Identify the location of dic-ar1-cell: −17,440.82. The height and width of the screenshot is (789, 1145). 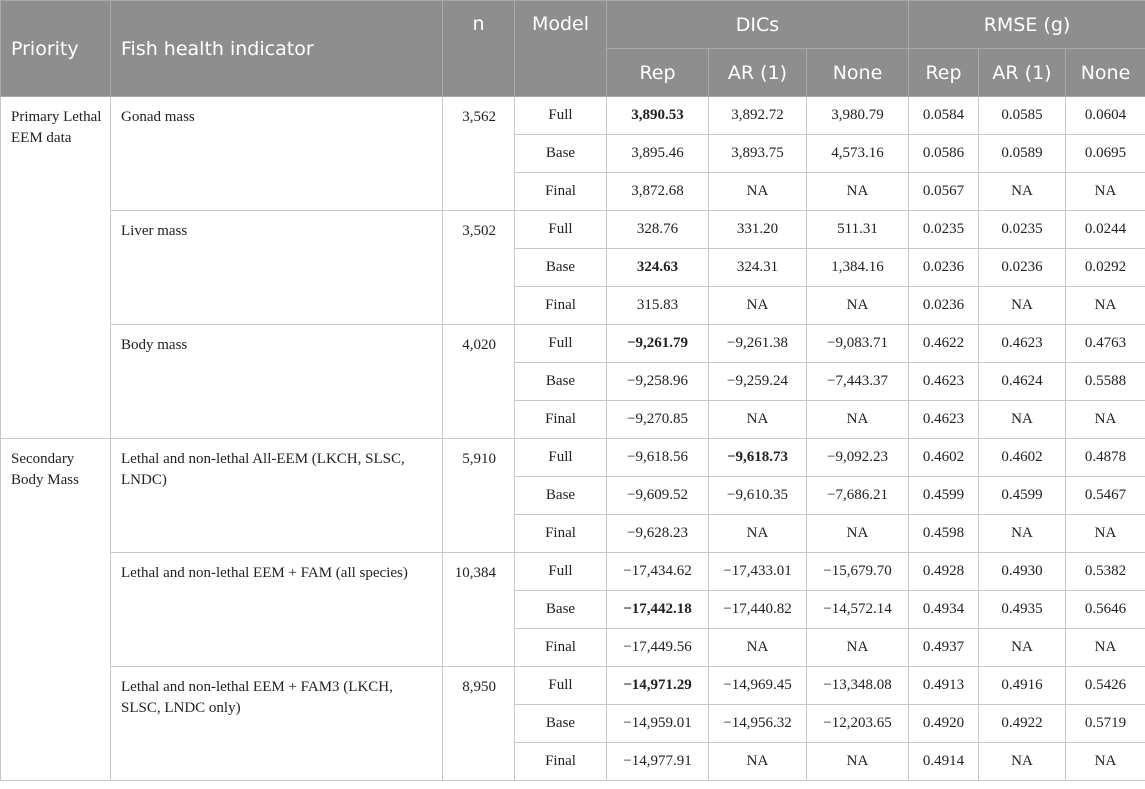
(757, 609).